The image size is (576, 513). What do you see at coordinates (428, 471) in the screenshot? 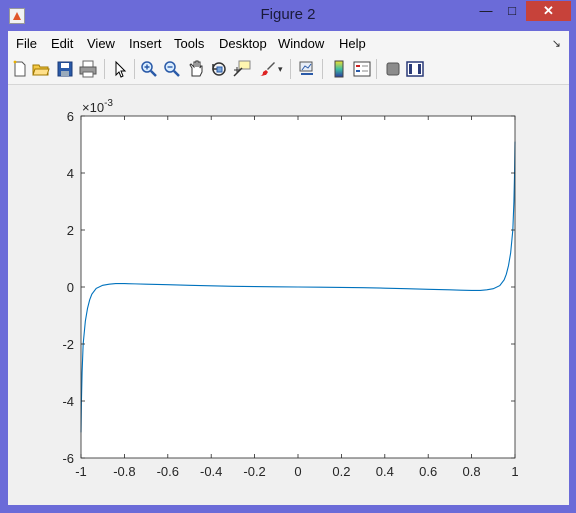
I see `x-tick-label: 0.6` at bounding box center [428, 471].